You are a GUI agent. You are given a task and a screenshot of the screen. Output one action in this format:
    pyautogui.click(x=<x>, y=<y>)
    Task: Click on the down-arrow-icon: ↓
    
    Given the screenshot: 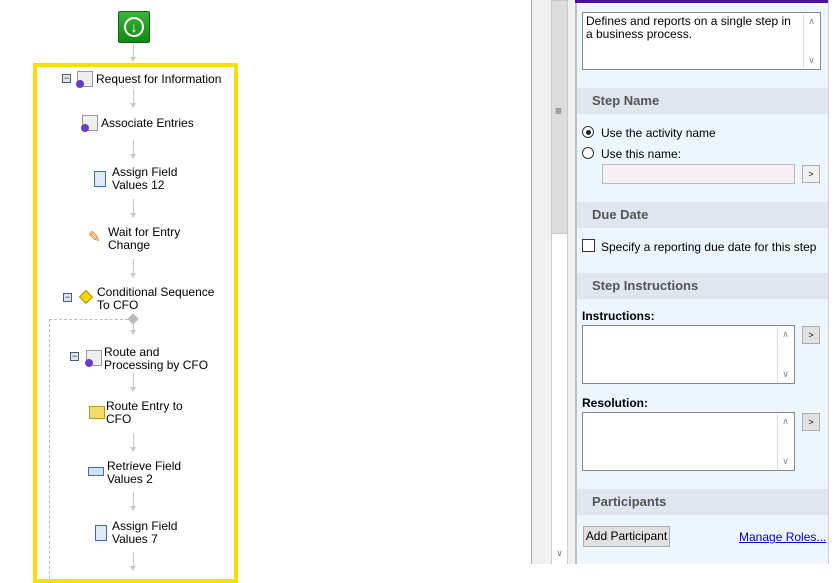 What is the action you would take?
    pyautogui.click(x=134, y=27)
    